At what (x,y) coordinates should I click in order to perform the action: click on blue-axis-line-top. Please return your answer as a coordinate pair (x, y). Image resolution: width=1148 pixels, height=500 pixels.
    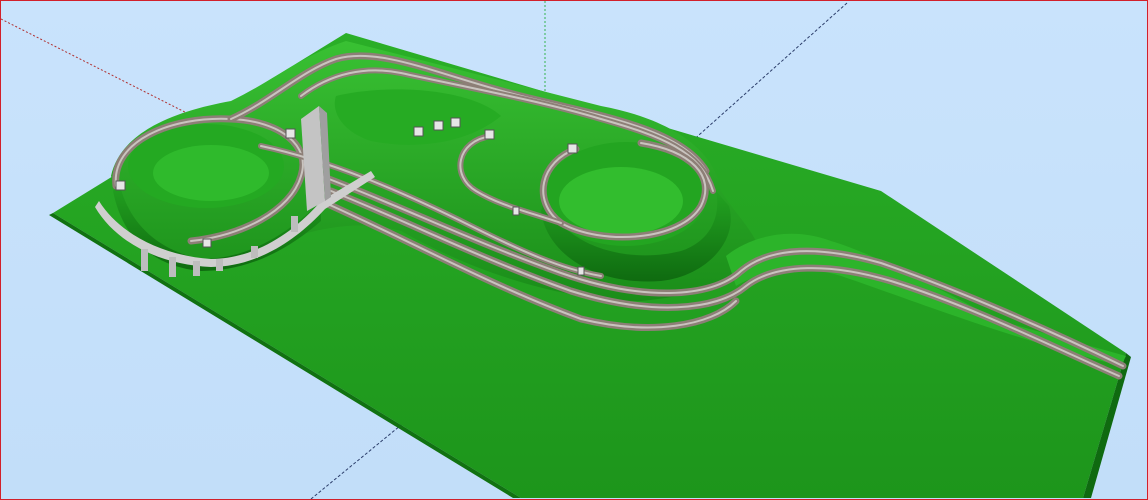
    Looking at the image, I should click on (764, 77).